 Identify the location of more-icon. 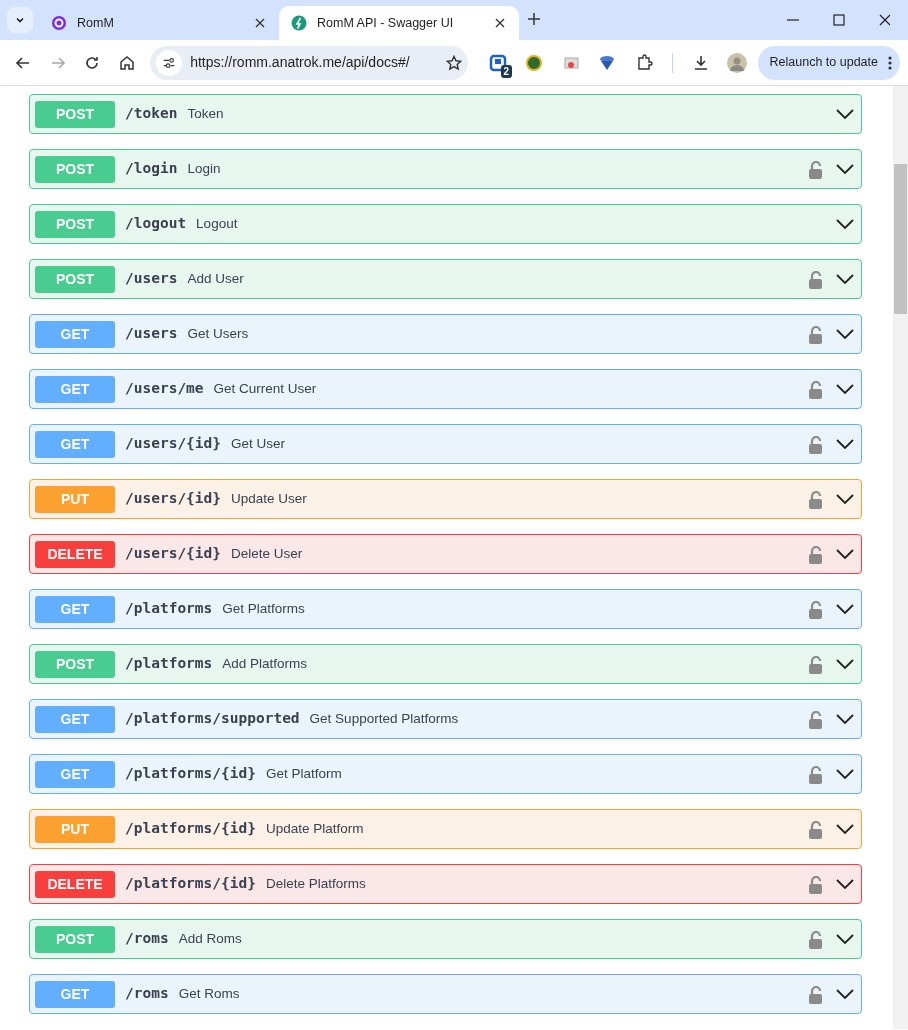
(890, 62).